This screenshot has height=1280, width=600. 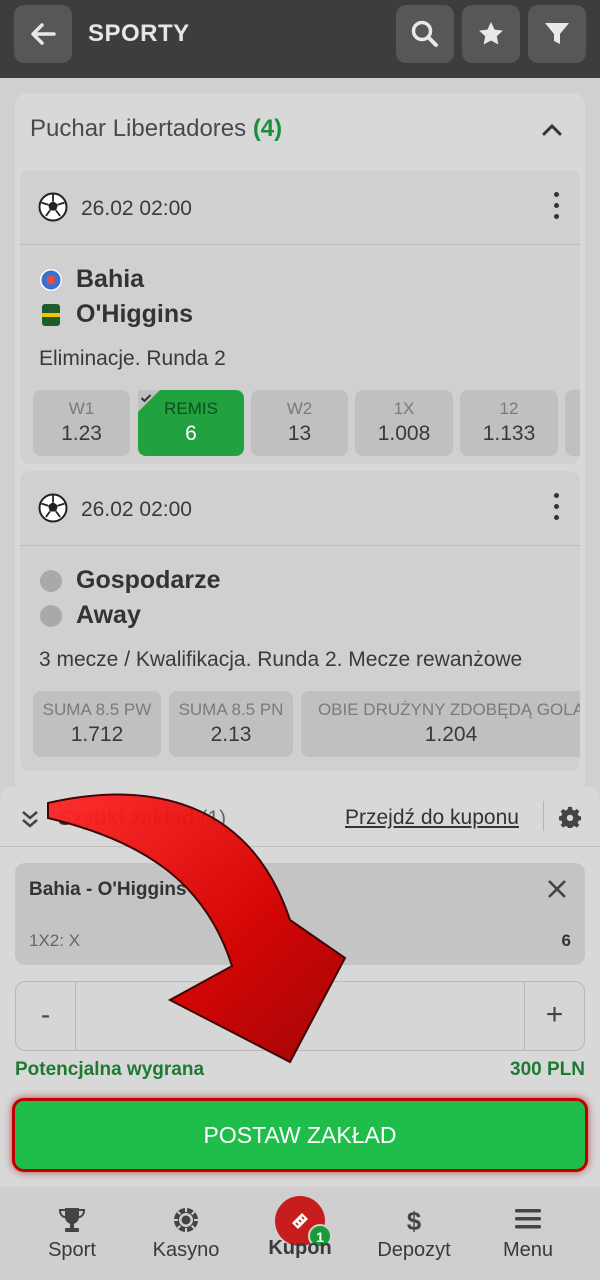 I want to click on stake-input, so click(x=300, y=1016).